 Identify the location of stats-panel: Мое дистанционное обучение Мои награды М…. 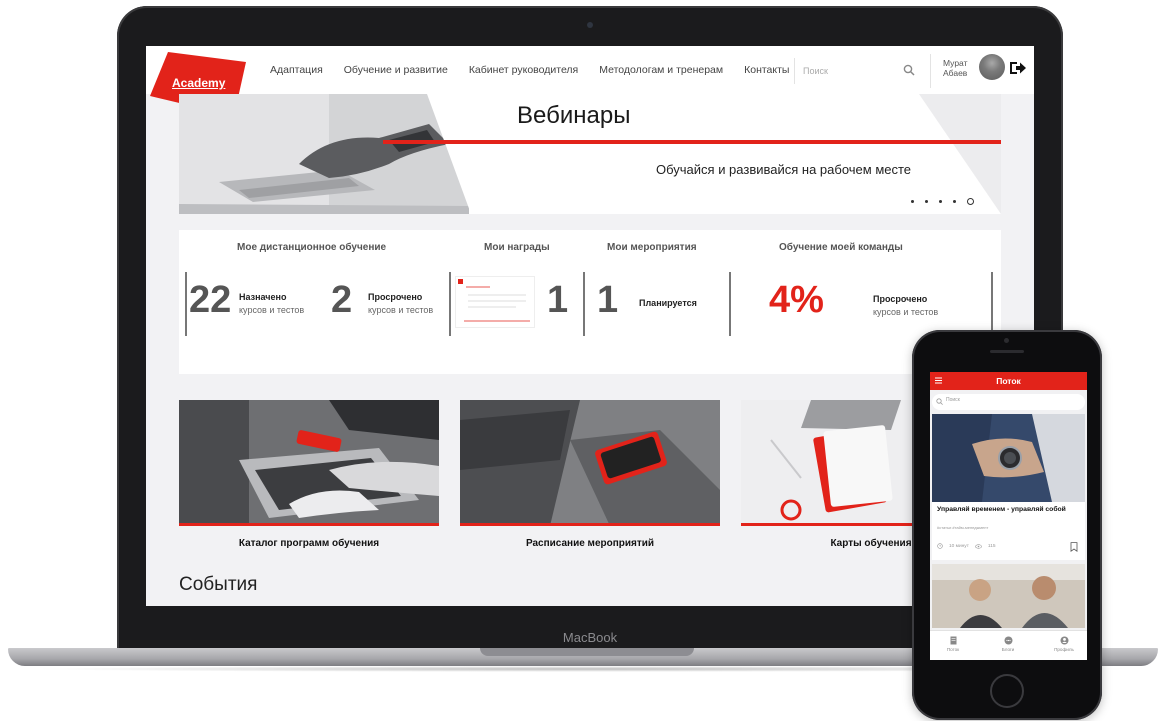
(590, 302).